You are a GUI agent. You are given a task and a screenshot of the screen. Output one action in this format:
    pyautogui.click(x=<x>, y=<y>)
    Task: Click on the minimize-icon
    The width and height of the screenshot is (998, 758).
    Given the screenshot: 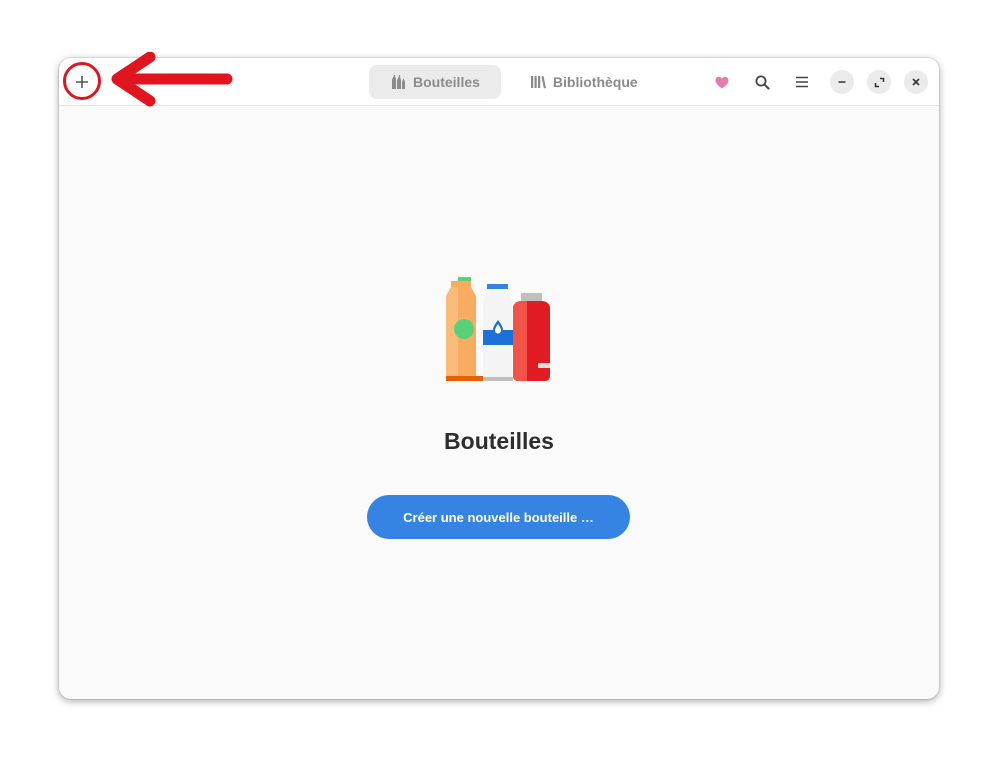 What is the action you would take?
    pyautogui.click(x=842, y=82)
    